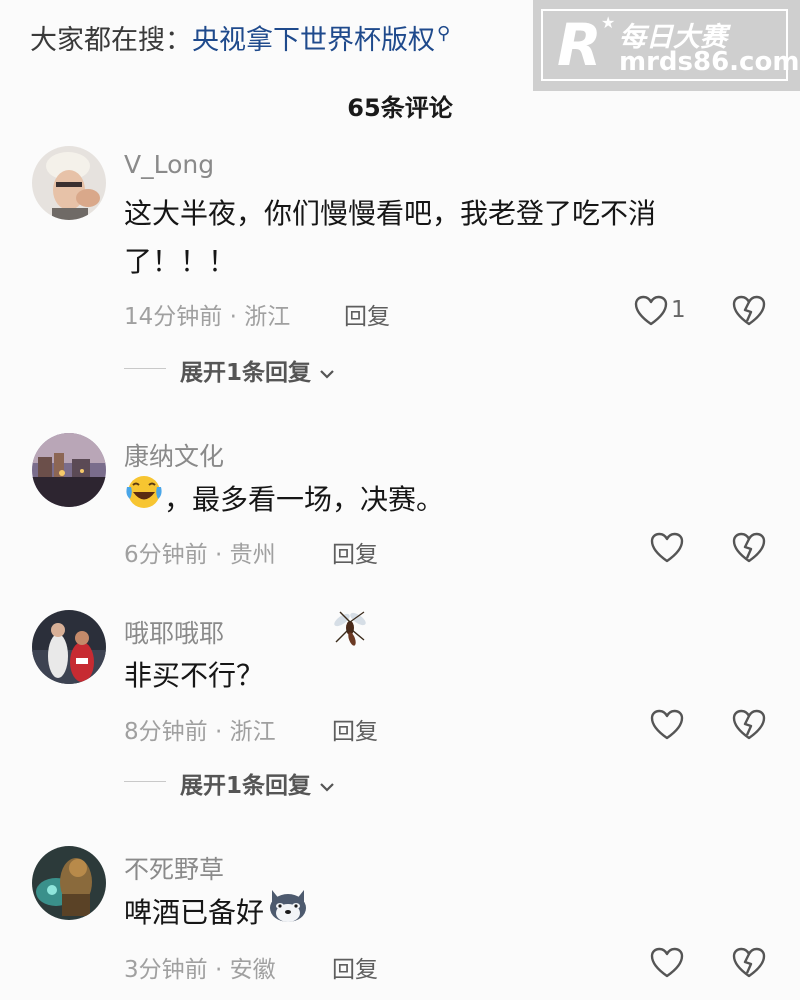  Describe the element at coordinates (400, 108) in the screenshot. I see `comment-count-title: 65条评论` at that location.